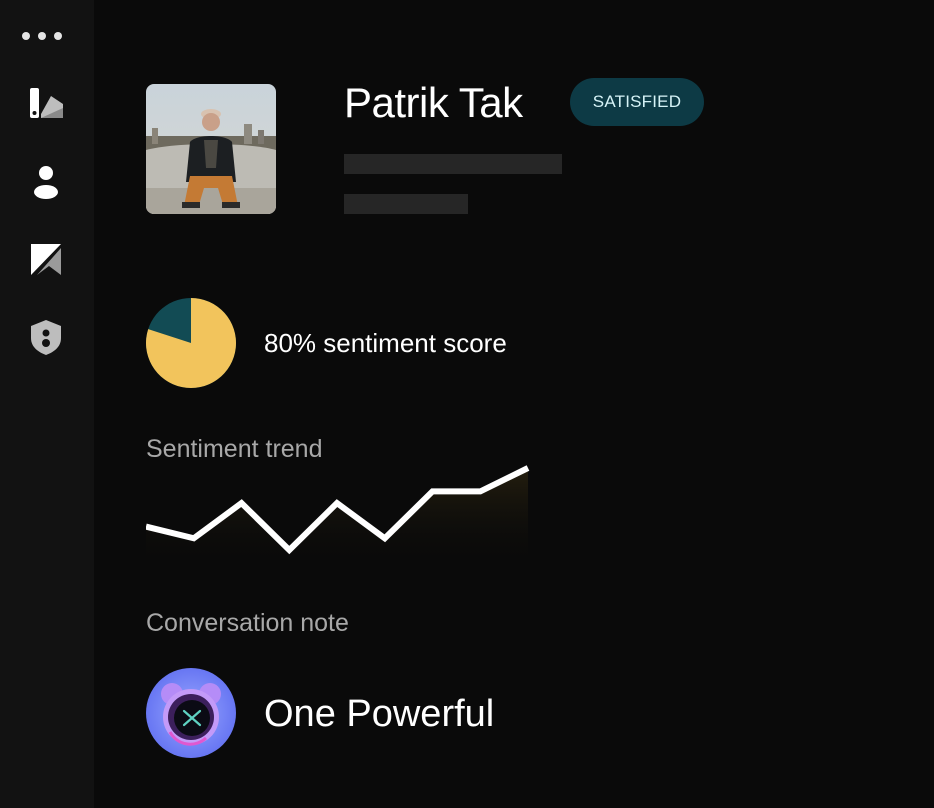 The height and width of the screenshot is (808, 934). Describe the element at coordinates (46, 103) in the screenshot. I see `swatch-icon` at that location.